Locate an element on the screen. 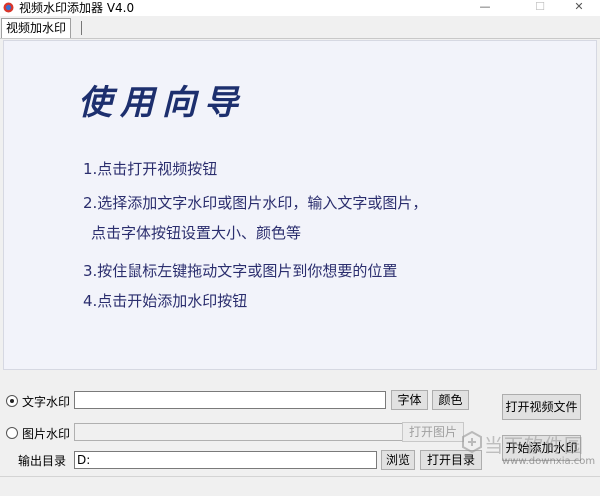 This screenshot has width=600, height=496. tab-video-watermark: 视频加水印 is located at coordinates (36, 28).